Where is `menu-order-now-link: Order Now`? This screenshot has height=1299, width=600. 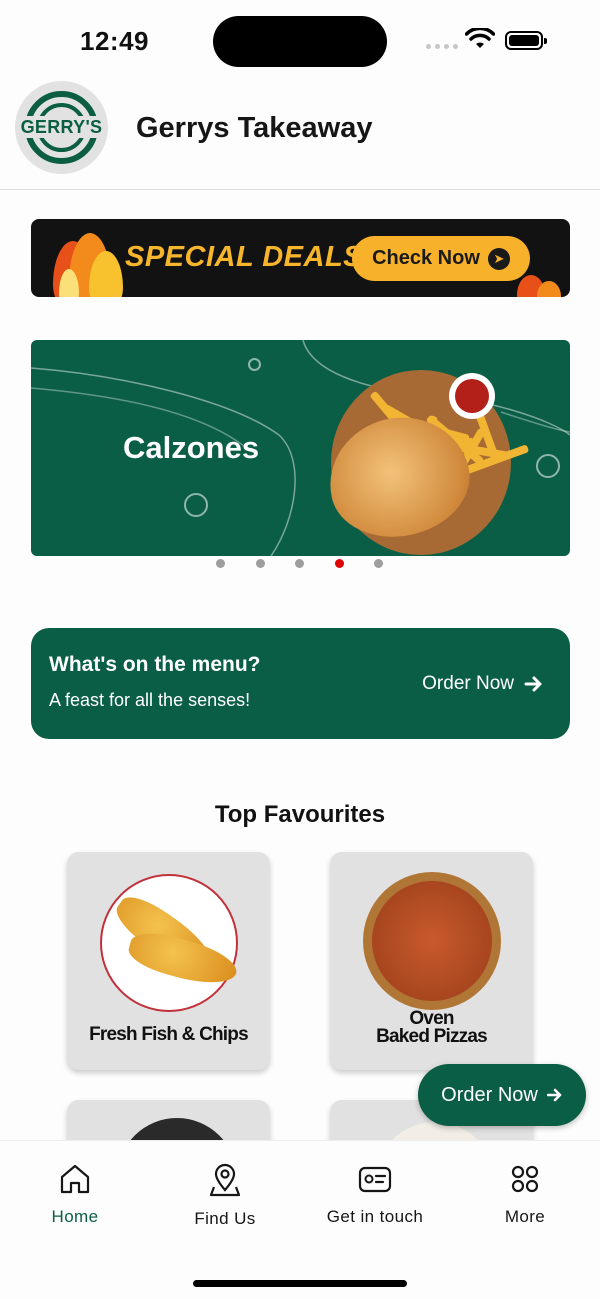 menu-order-now-link: Order Now is located at coordinates (483, 684).